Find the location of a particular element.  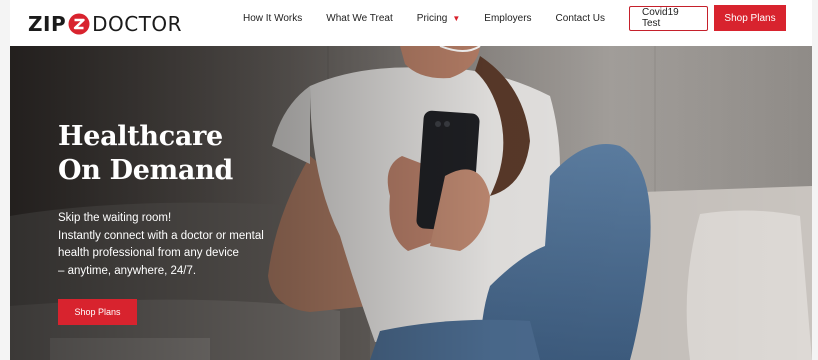

covid19-test-button: Covid19 Test is located at coordinates (668, 18).